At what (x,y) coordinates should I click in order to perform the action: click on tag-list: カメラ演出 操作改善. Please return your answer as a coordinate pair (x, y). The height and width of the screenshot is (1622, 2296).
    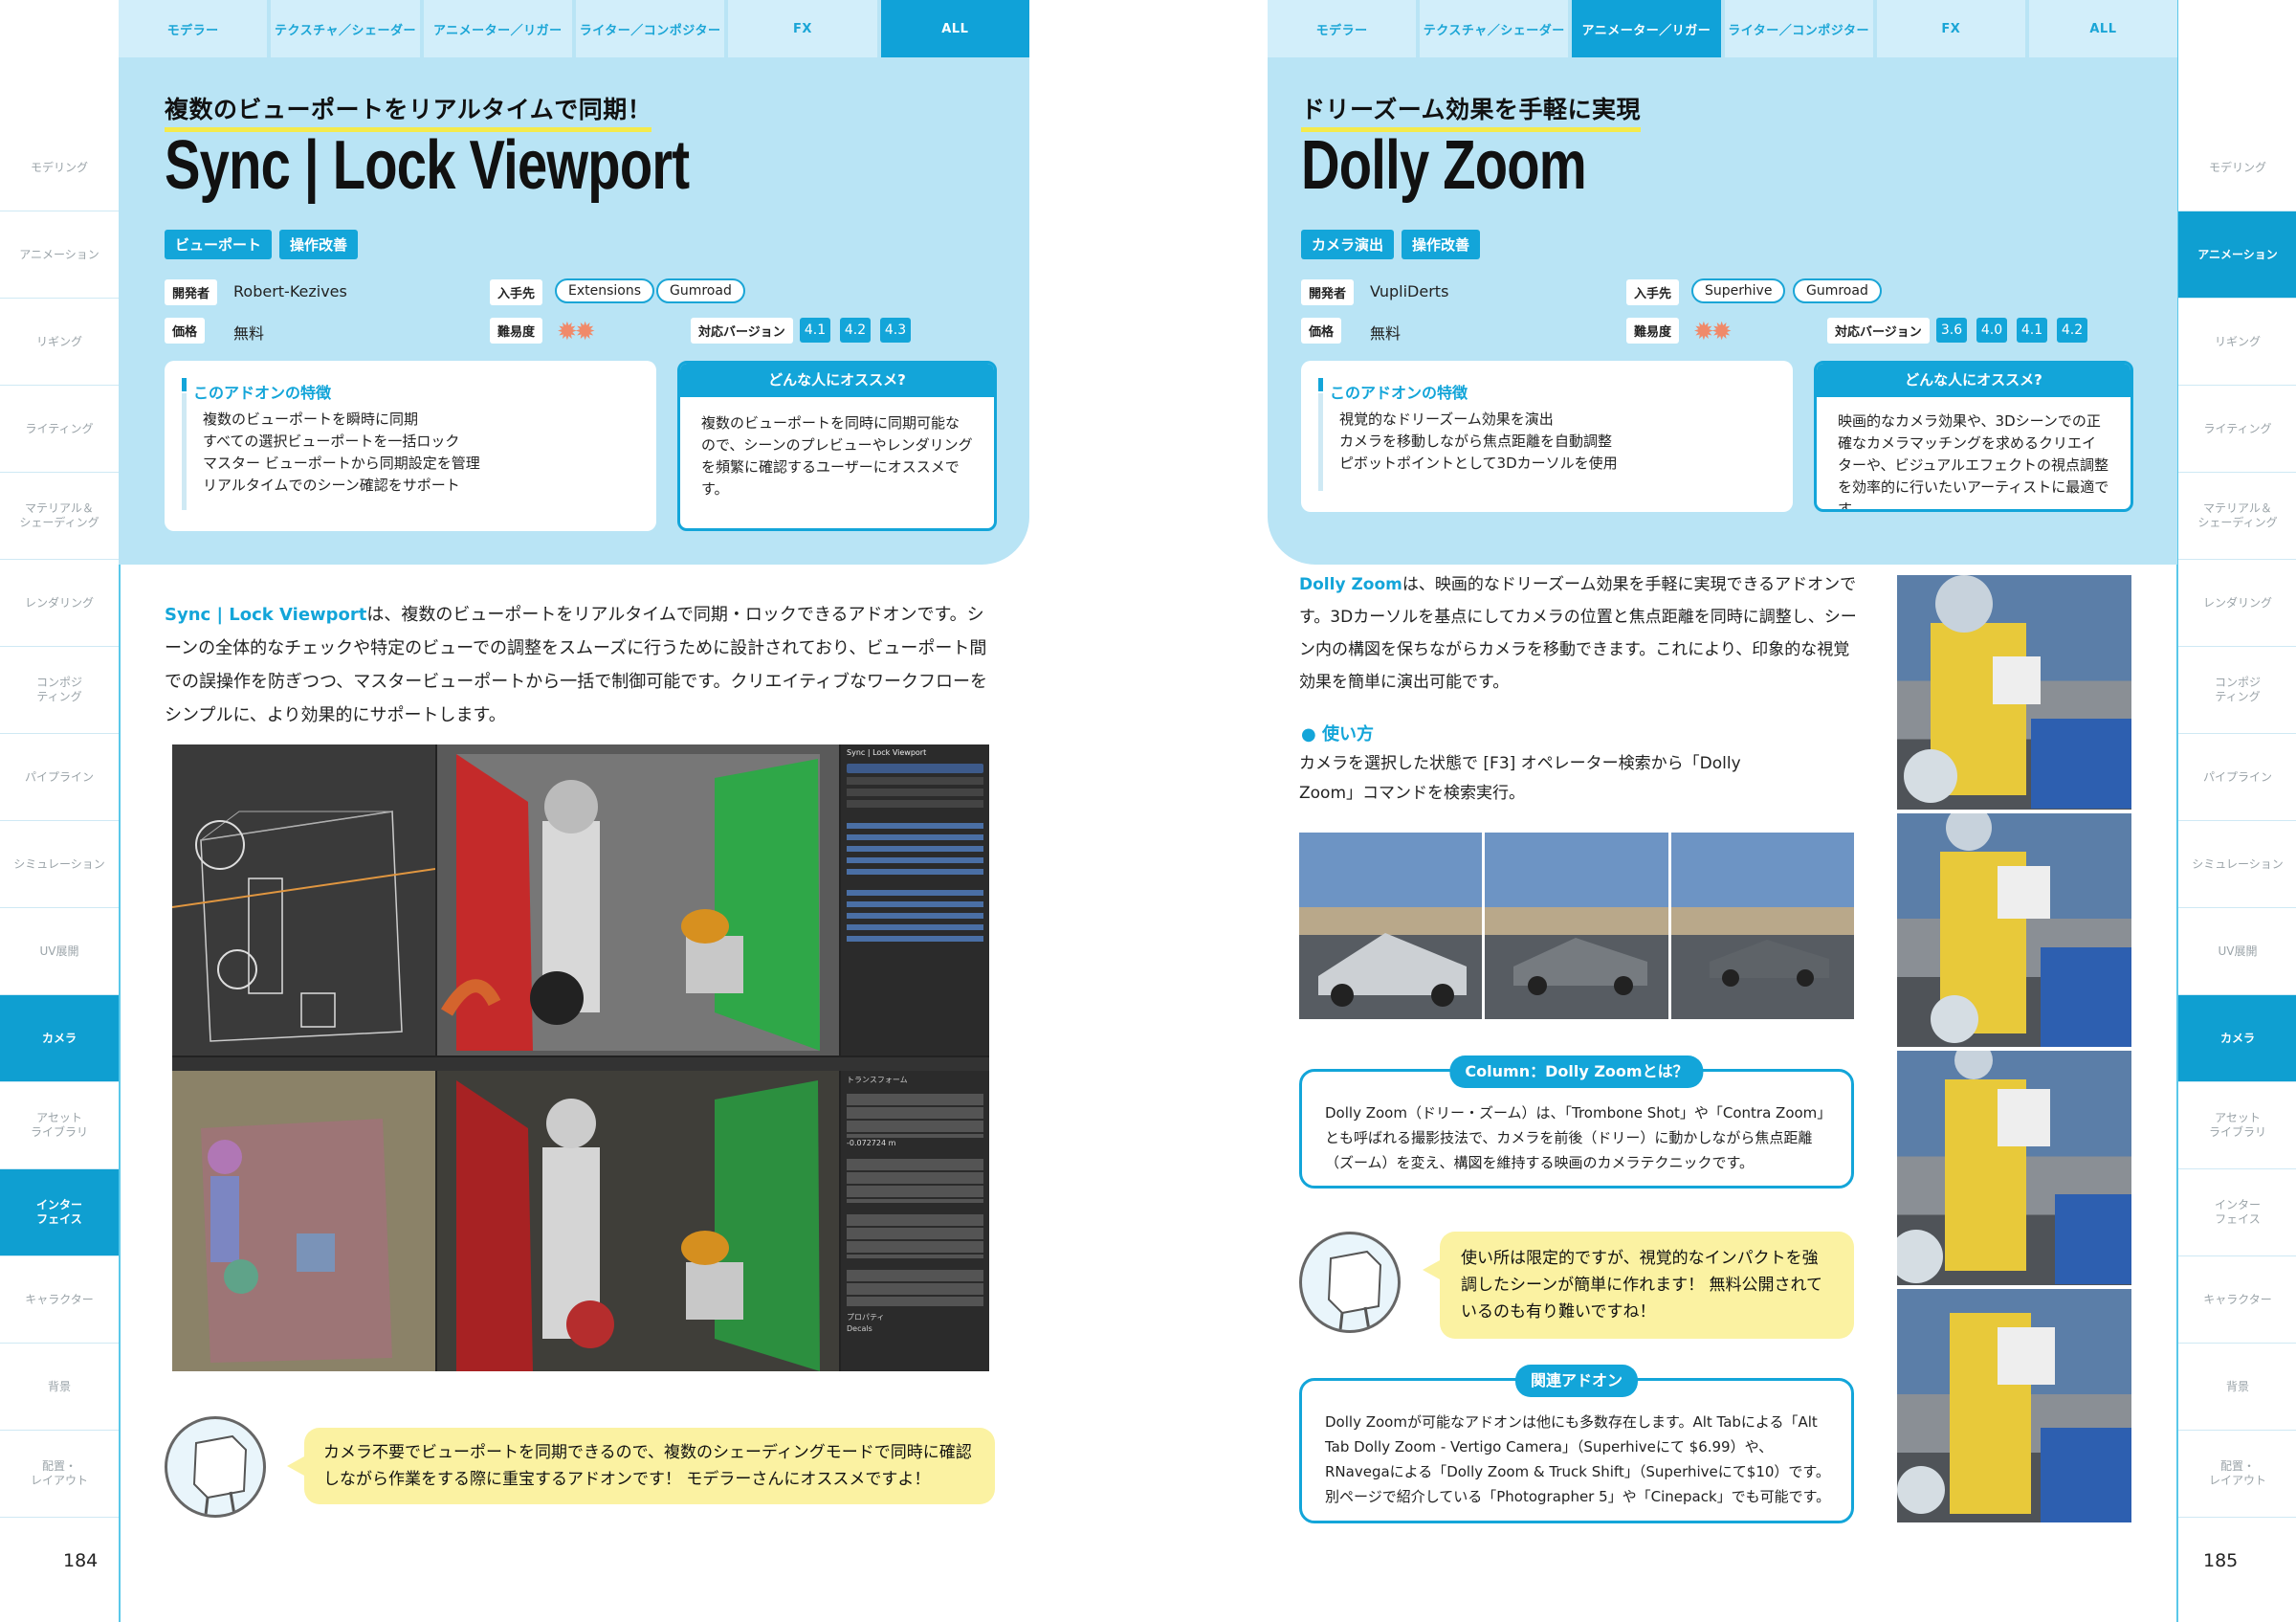
    Looking at the image, I should click on (1391, 245).